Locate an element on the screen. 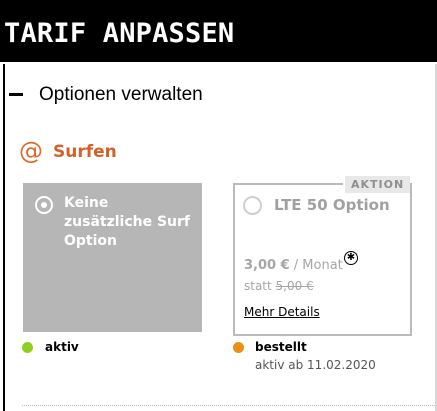 Image resolution: width=437 pixels, height=411 pixels. category-label: Surfen is located at coordinates (85, 152).